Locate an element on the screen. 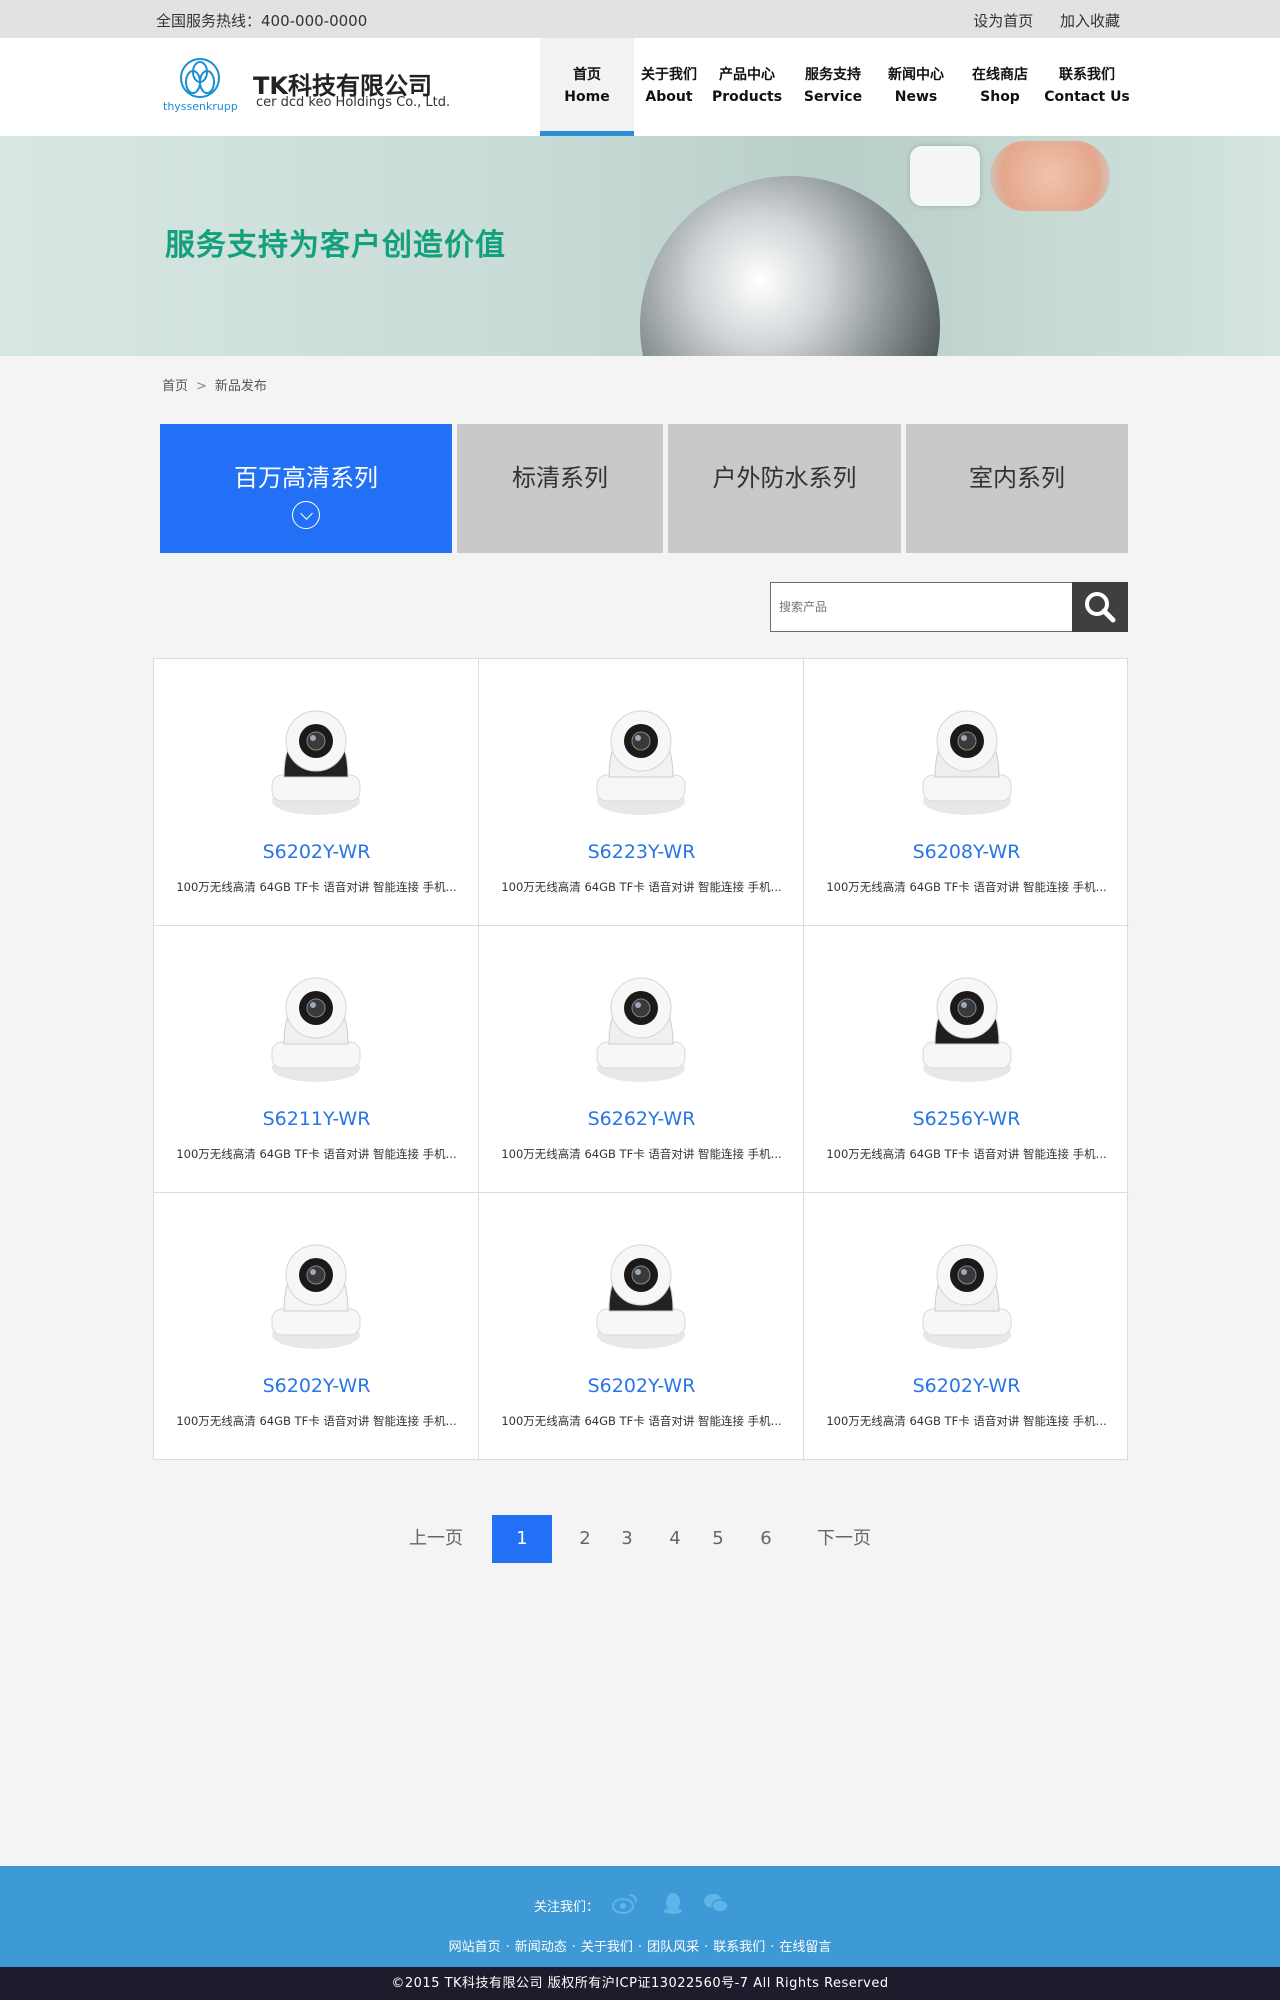 The width and height of the screenshot is (1280, 2000). nav-label-en: Contact Us is located at coordinates (1087, 97).